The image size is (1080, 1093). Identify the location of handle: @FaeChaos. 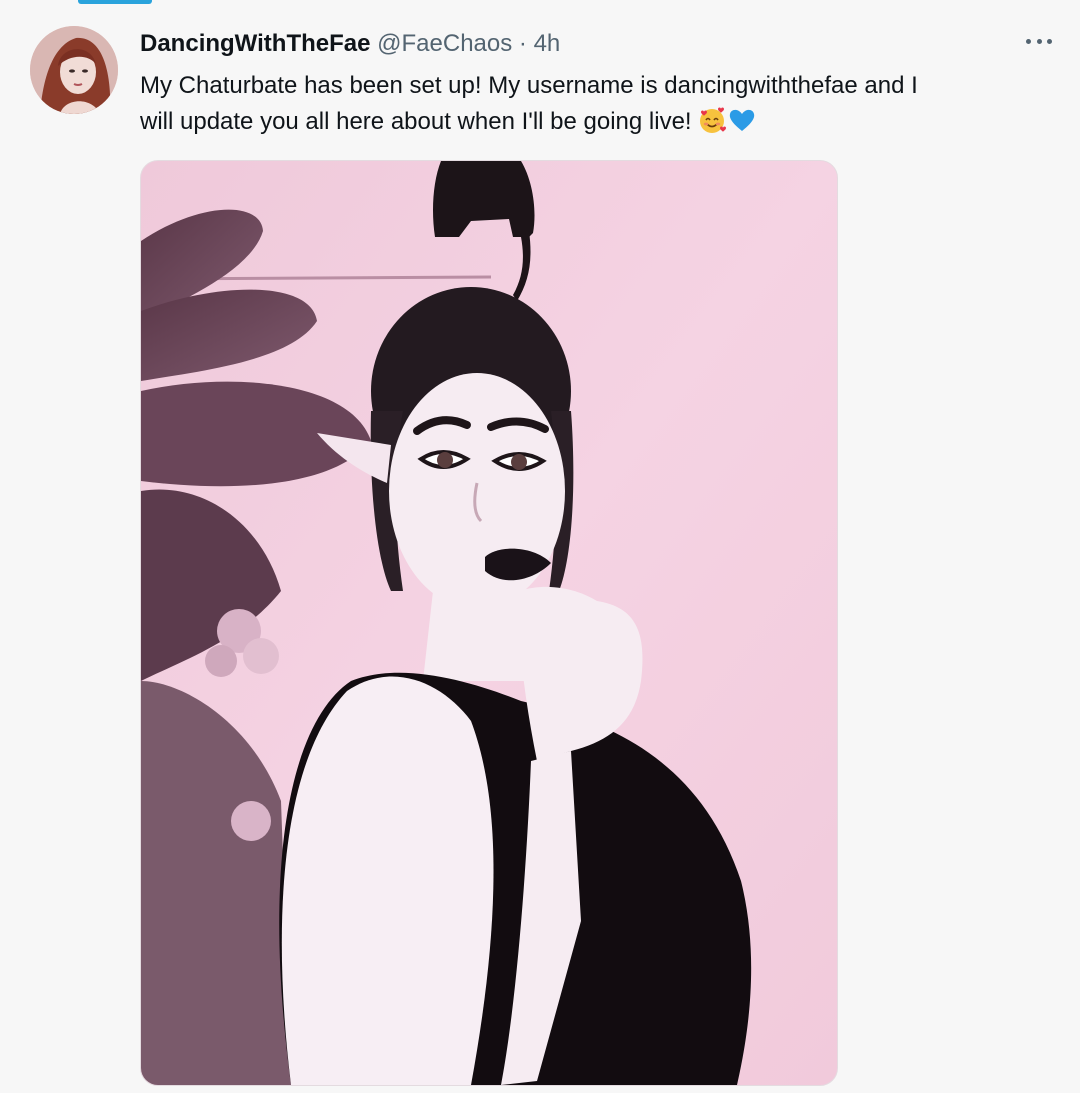
(444, 43).